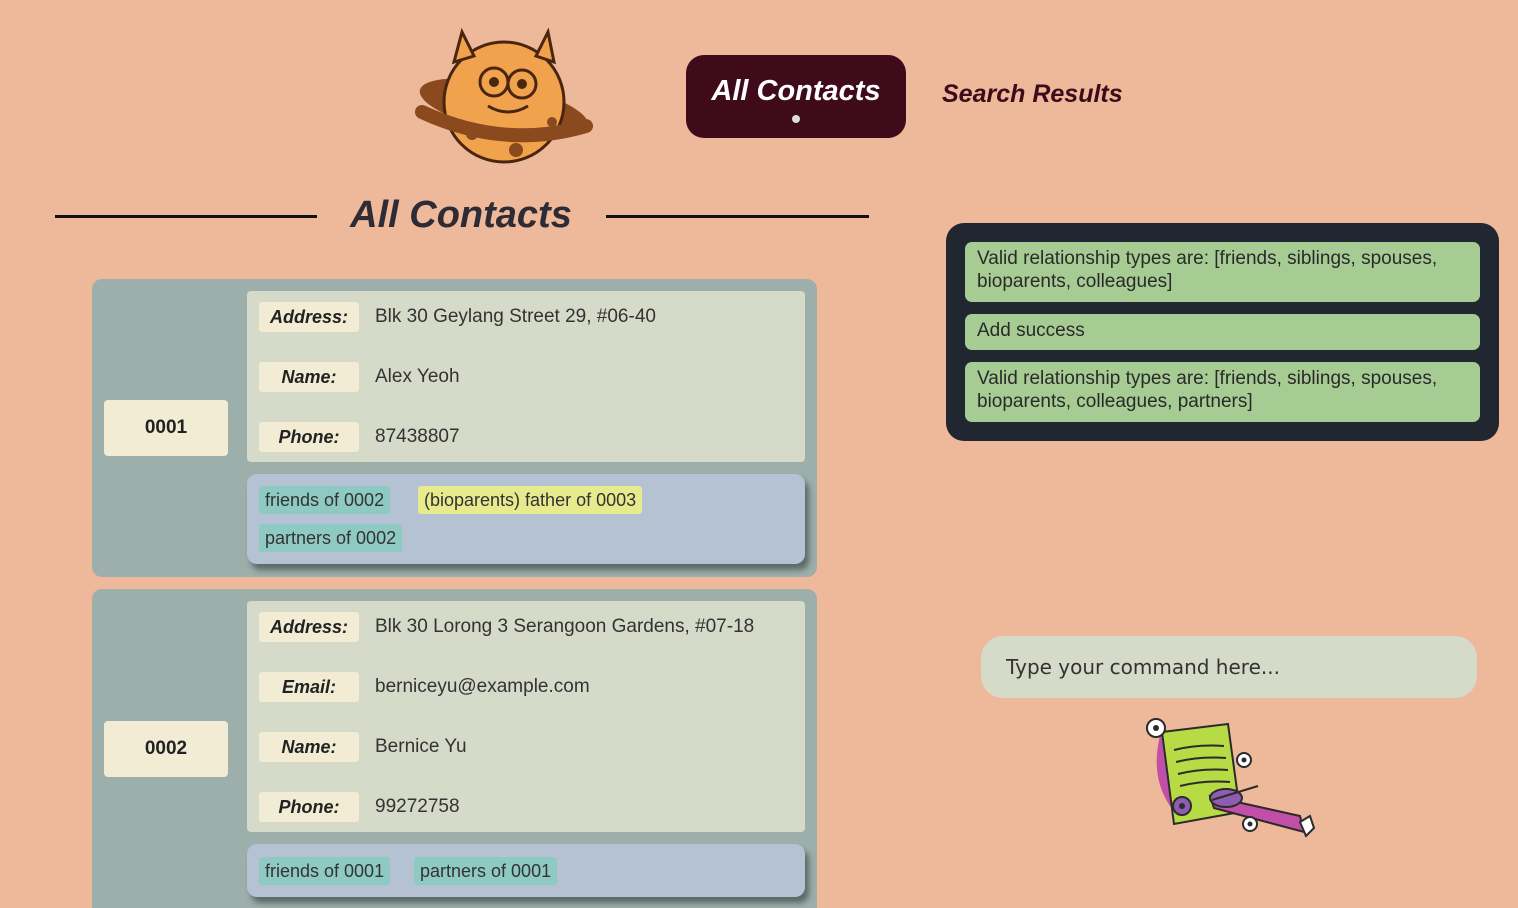 The width and height of the screenshot is (1518, 908). I want to click on relationship-tag: partners of 0001, so click(486, 871).